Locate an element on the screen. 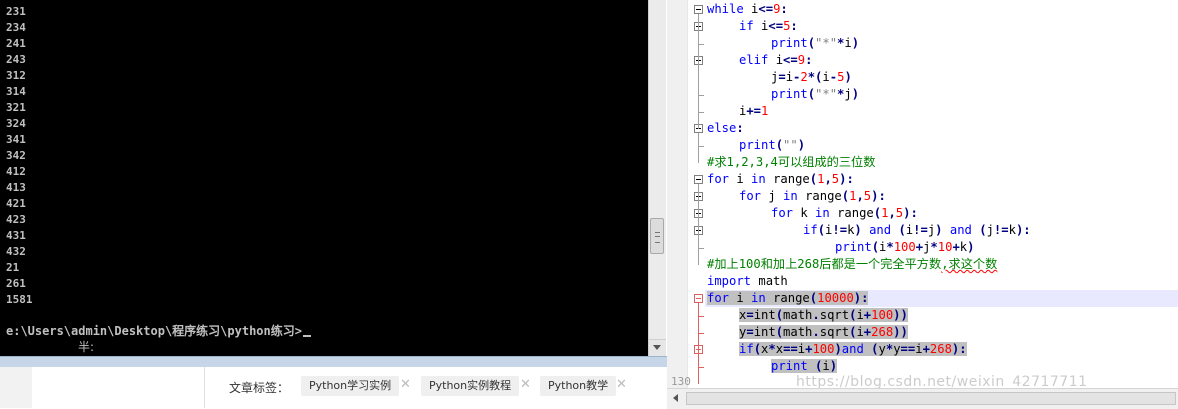 The height and width of the screenshot is (409, 1178). console-output-line: 234 is located at coordinates (16, 27).